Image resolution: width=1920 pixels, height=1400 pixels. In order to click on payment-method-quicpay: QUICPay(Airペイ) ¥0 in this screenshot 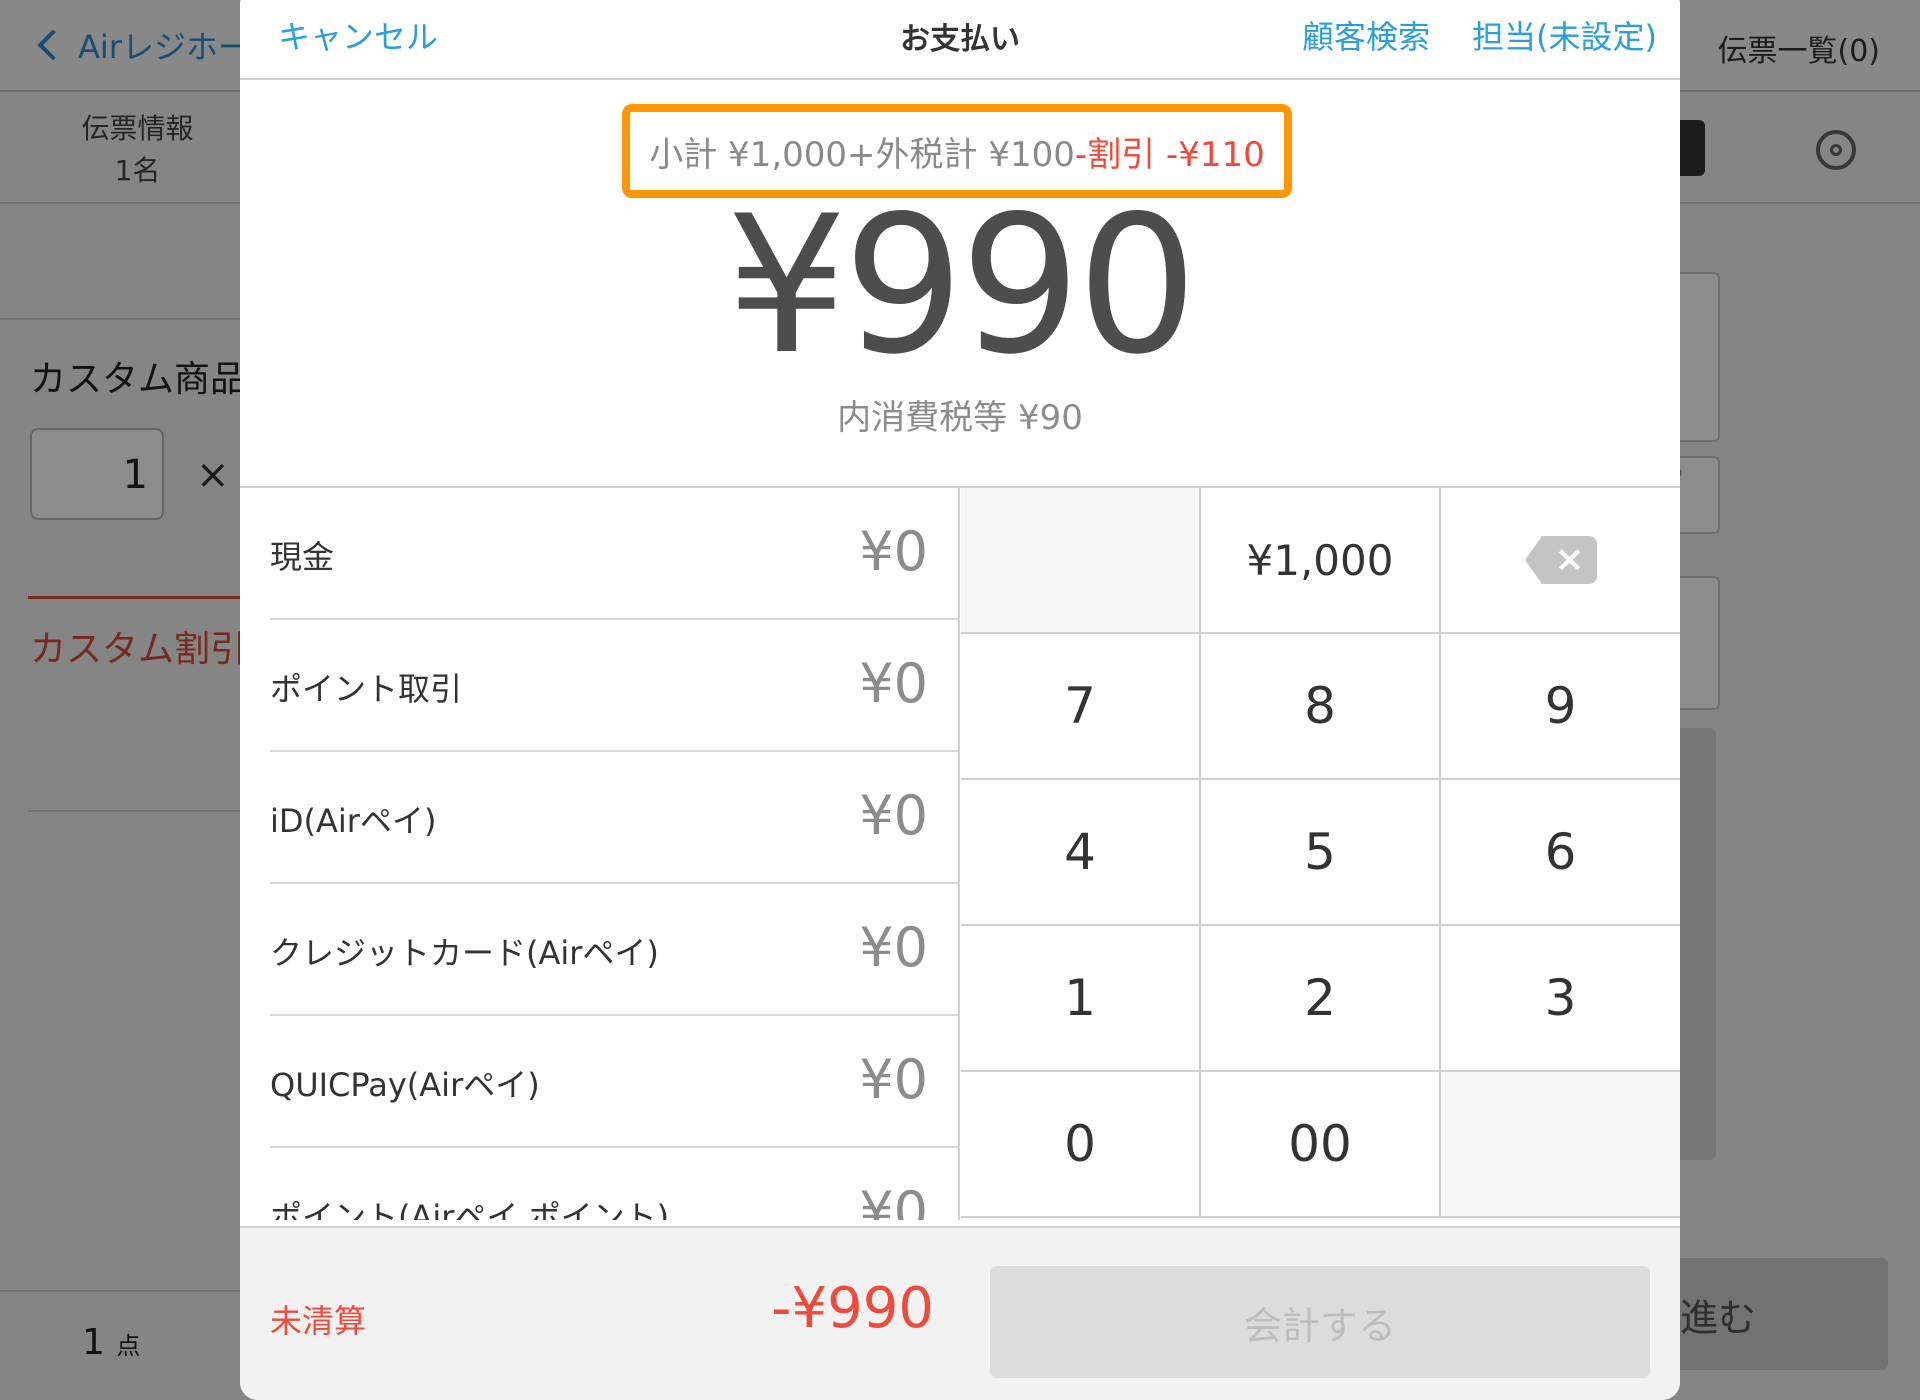, I will do `click(614, 1082)`.